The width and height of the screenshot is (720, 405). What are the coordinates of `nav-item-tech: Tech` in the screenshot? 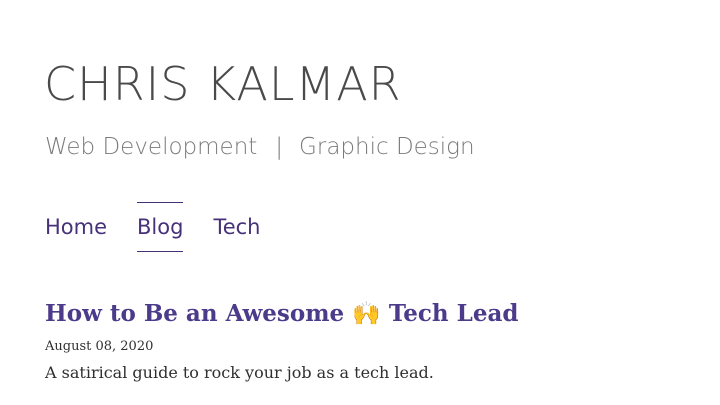 It's located at (236, 227).